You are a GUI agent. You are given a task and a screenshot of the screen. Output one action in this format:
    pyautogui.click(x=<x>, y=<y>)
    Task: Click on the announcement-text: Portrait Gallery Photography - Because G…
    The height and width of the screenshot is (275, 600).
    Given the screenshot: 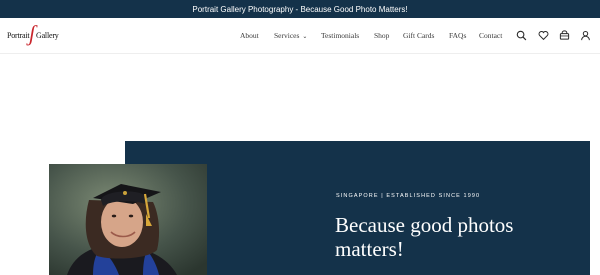 What is the action you would take?
    pyautogui.click(x=300, y=9)
    